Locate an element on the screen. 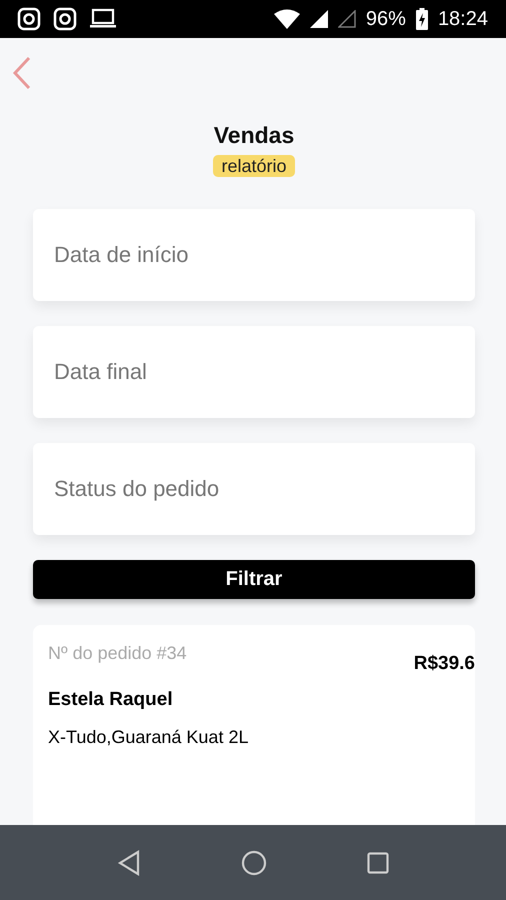  home-nav-icon is located at coordinates (254, 863).